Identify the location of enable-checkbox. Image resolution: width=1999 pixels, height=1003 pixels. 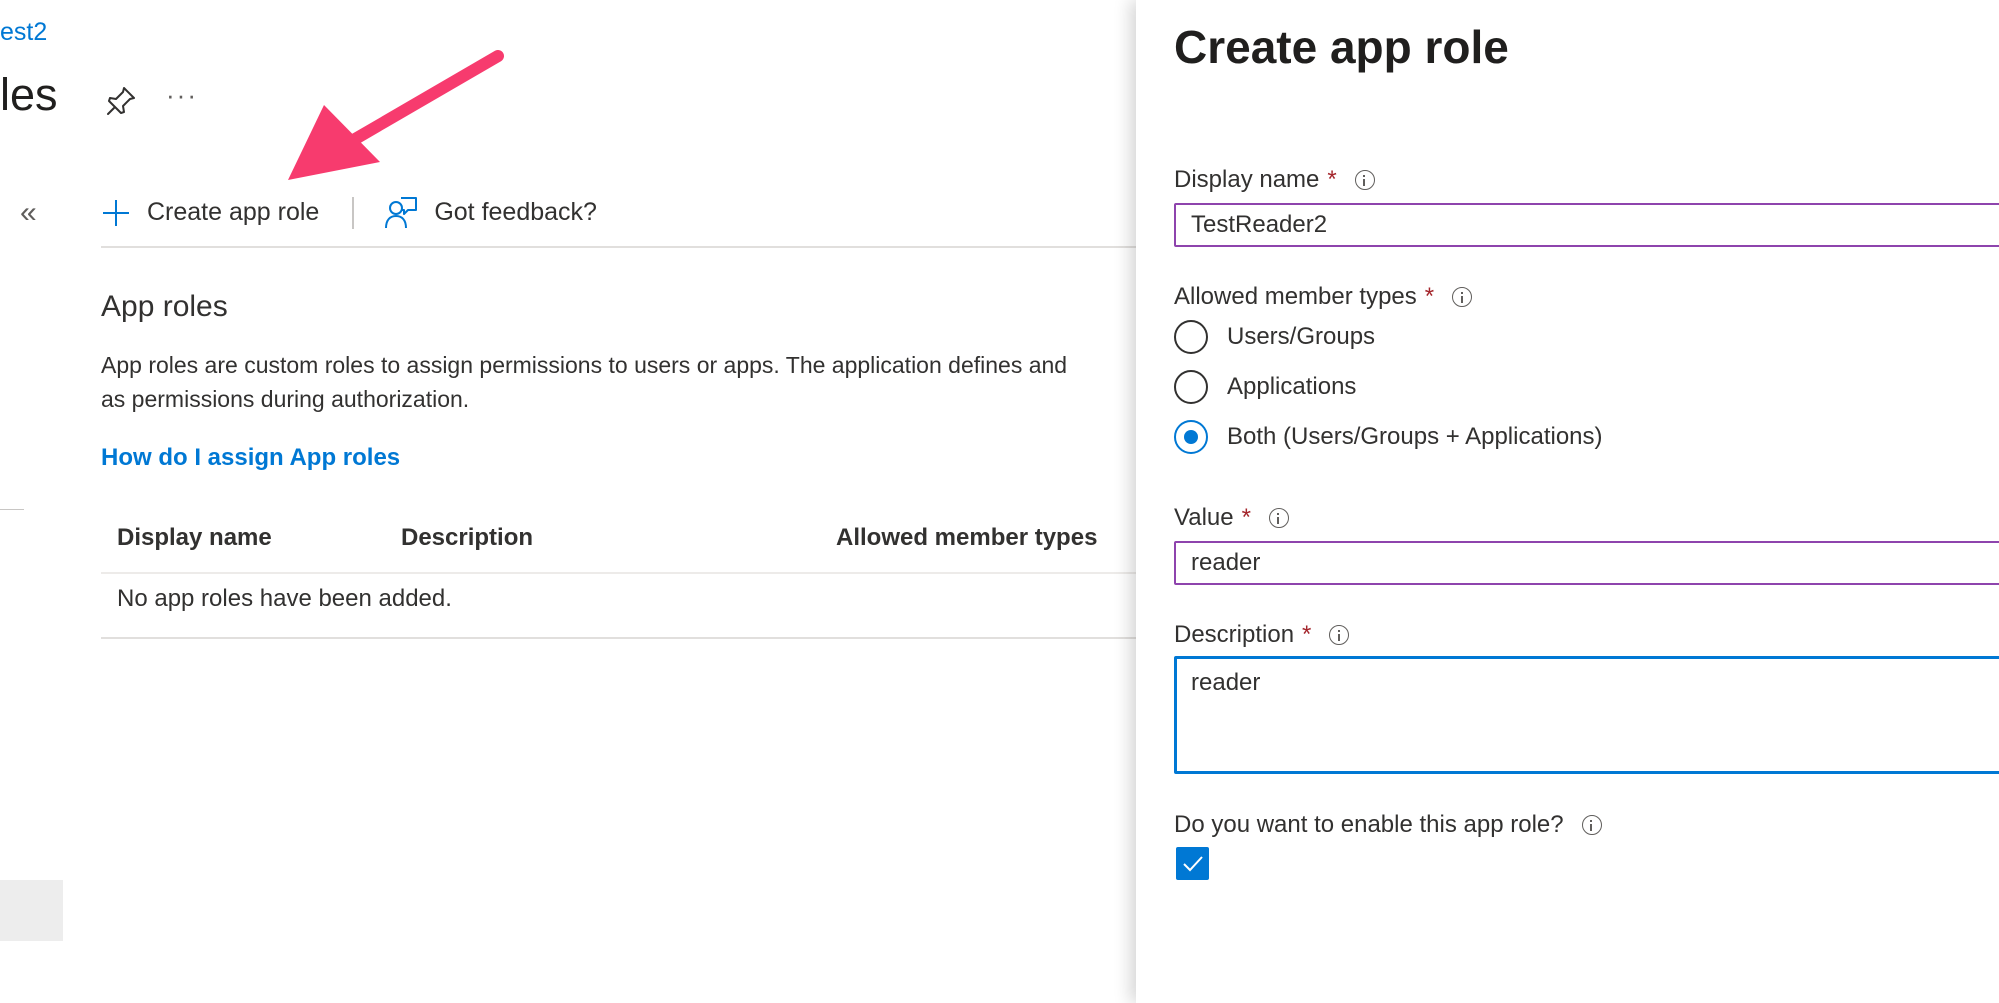
(1192, 863).